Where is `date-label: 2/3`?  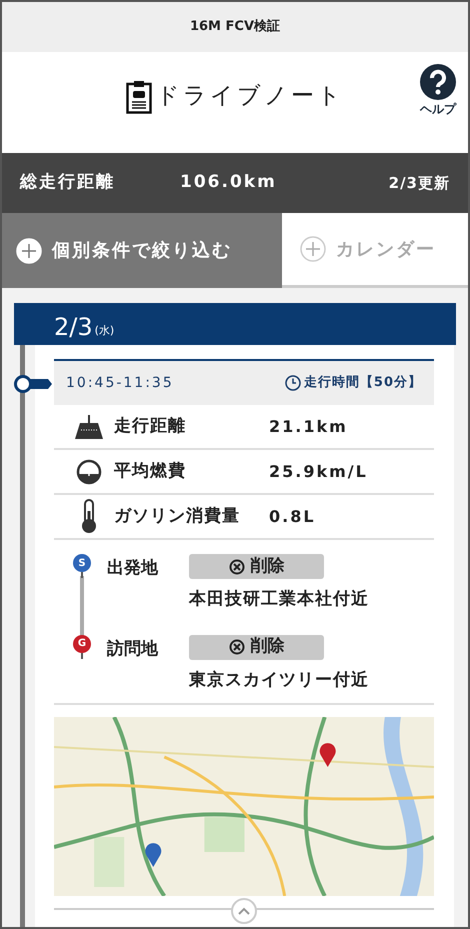
date-label: 2/3 is located at coordinates (73, 327).